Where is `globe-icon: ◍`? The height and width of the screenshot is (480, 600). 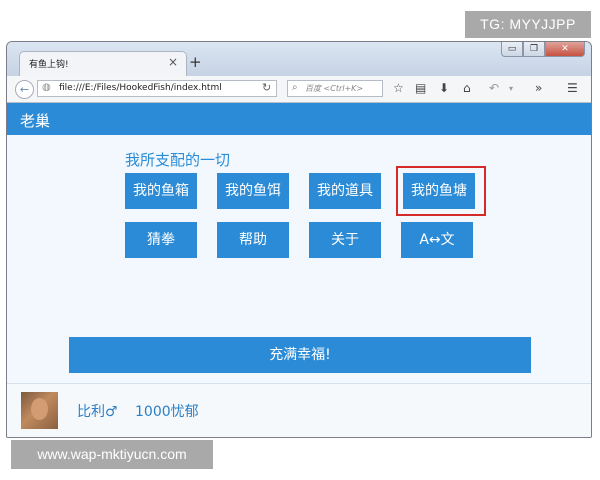 globe-icon: ◍ is located at coordinates (46, 87).